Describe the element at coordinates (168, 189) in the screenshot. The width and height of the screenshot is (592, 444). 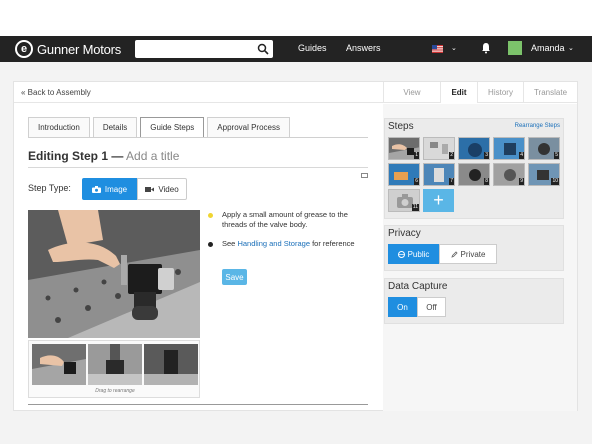
I see `step-type-video-label: Video` at that location.